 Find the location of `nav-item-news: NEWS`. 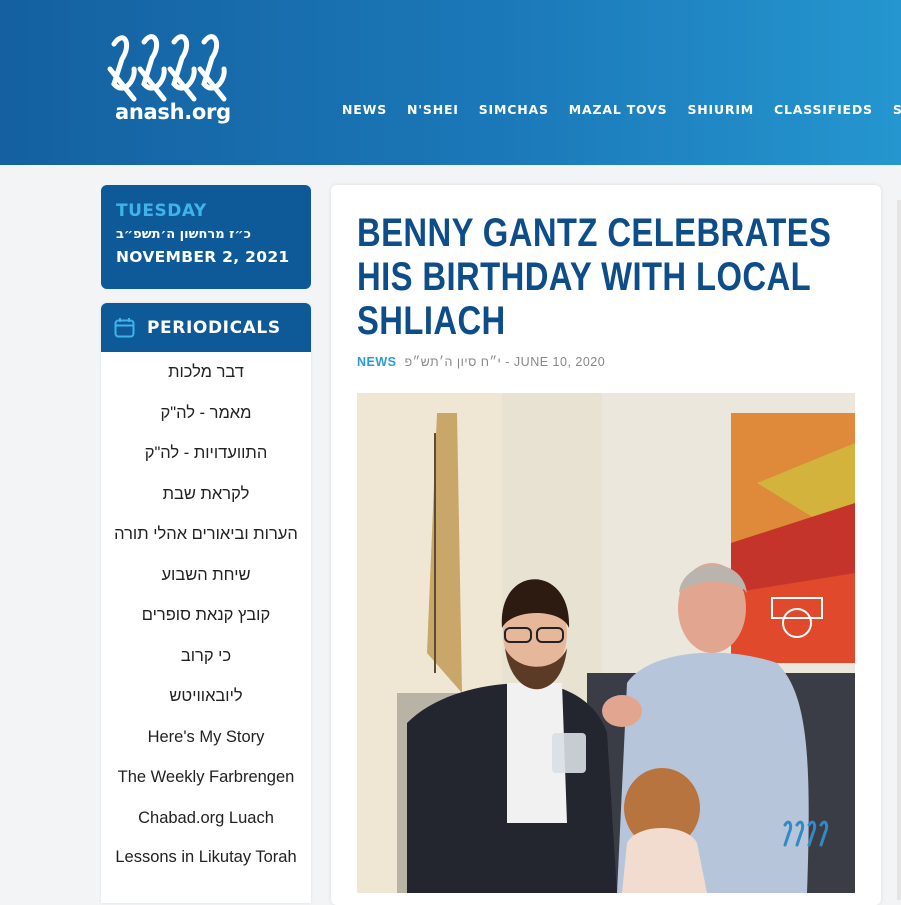

nav-item-news: NEWS is located at coordinates (364, 109).